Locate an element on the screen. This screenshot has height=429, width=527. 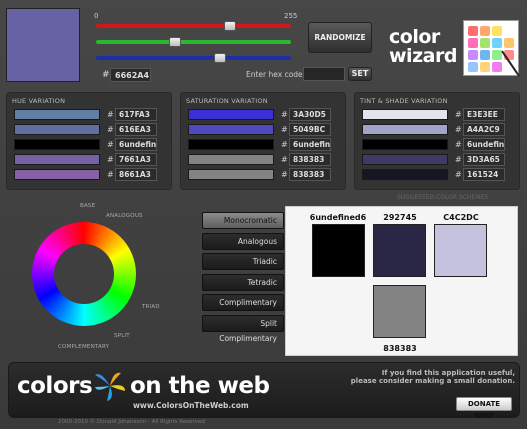
scheme-button-monocromatic: Monocromatic is located at coordinates (243, 220).